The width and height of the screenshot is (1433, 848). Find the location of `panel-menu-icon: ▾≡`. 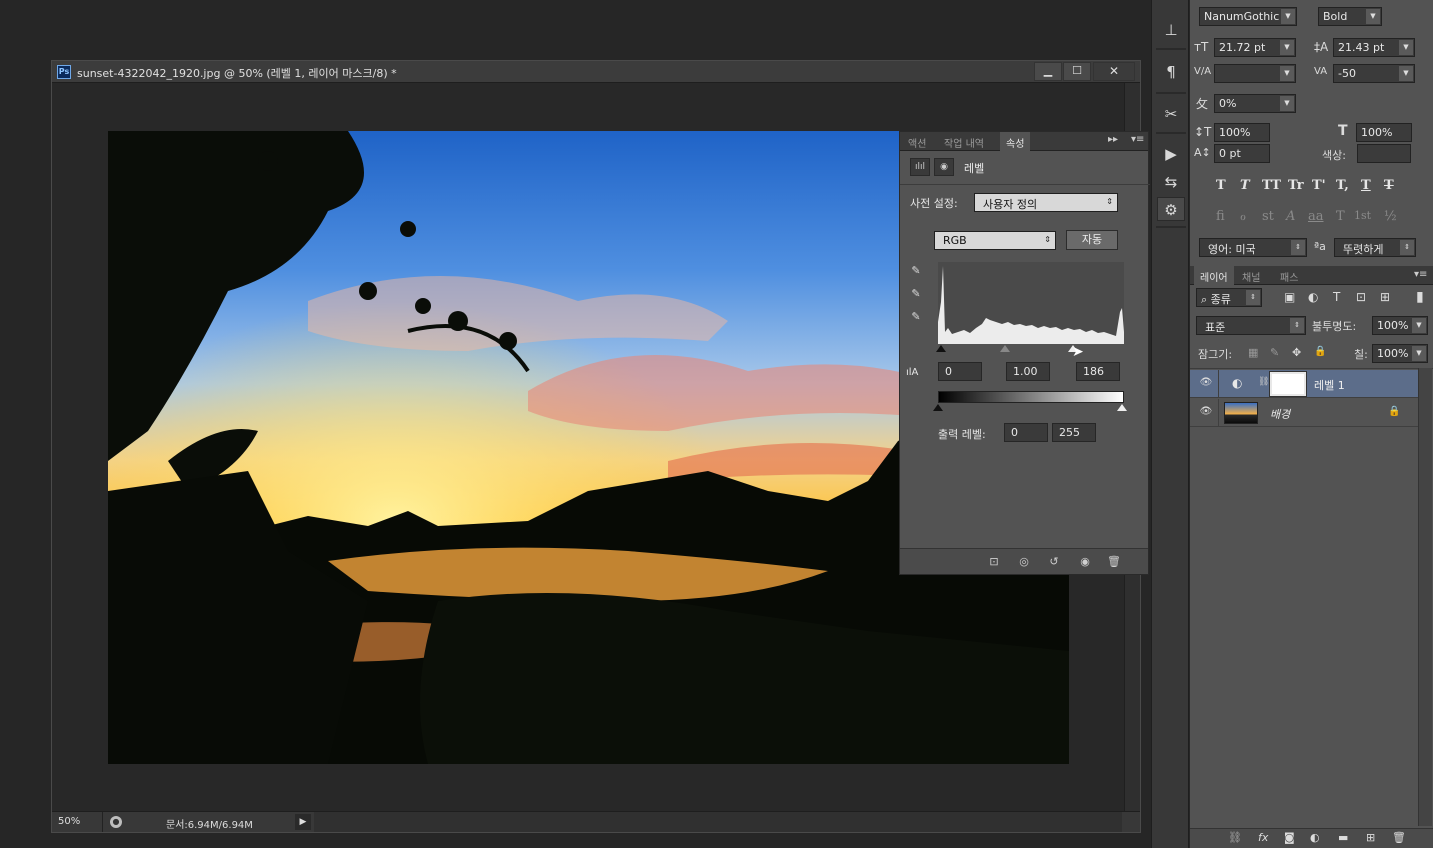

panel-menu-icon: ▾≡ is located at coordinates (1137, 139).